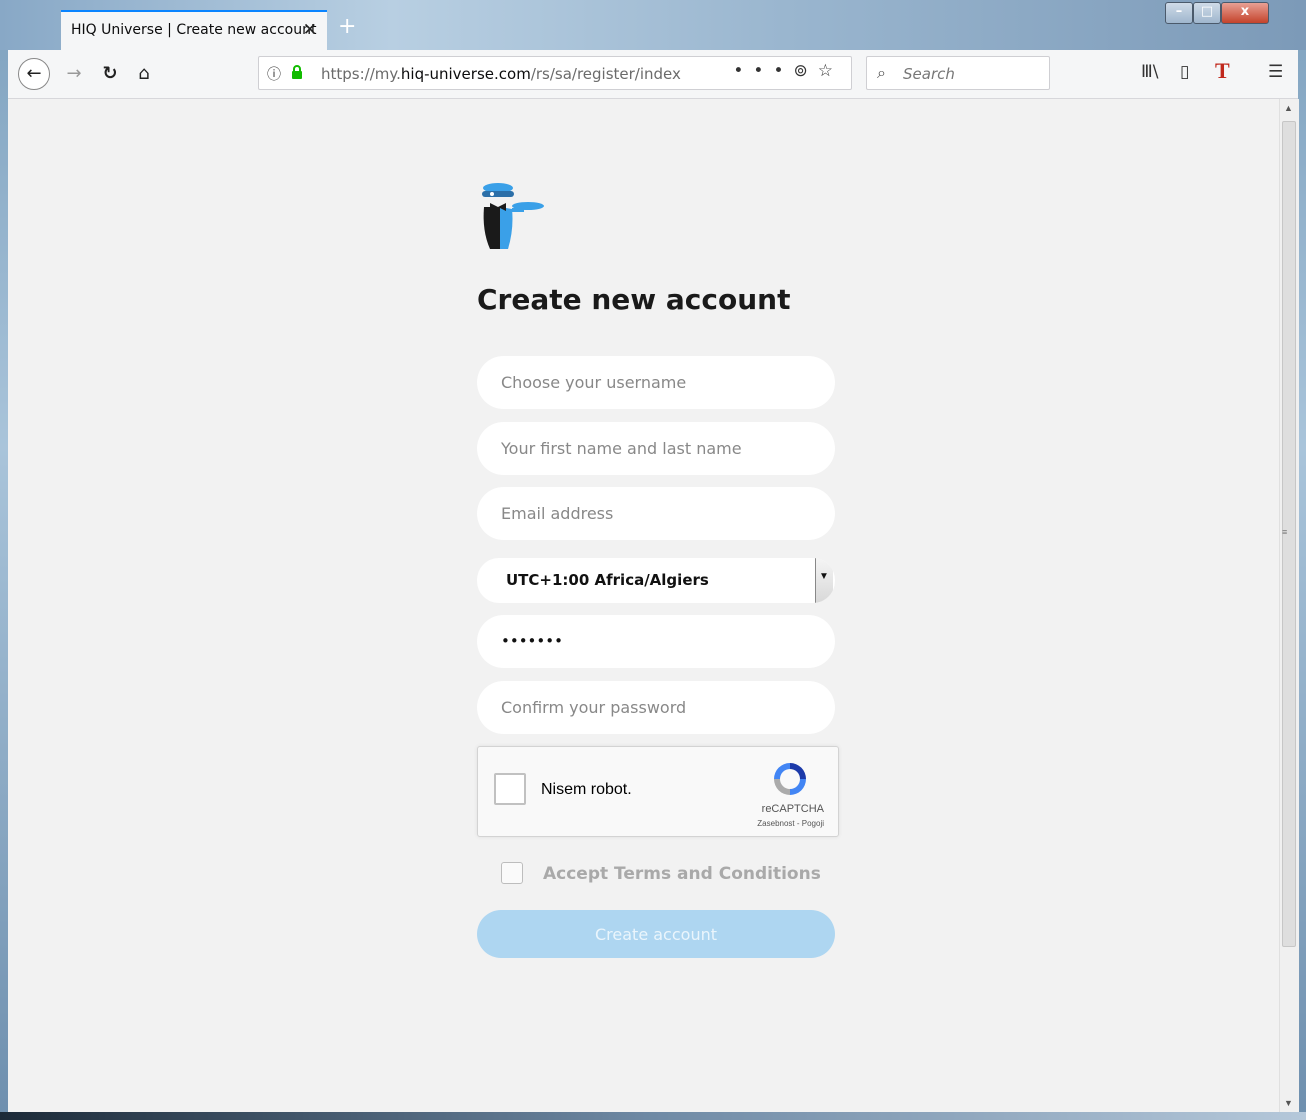 Image resolution: width=1306 pixels, height=1120 pixels. Describe the element at coordinates (297, 72) in the screenshot. I see `lock-icon` at that location.